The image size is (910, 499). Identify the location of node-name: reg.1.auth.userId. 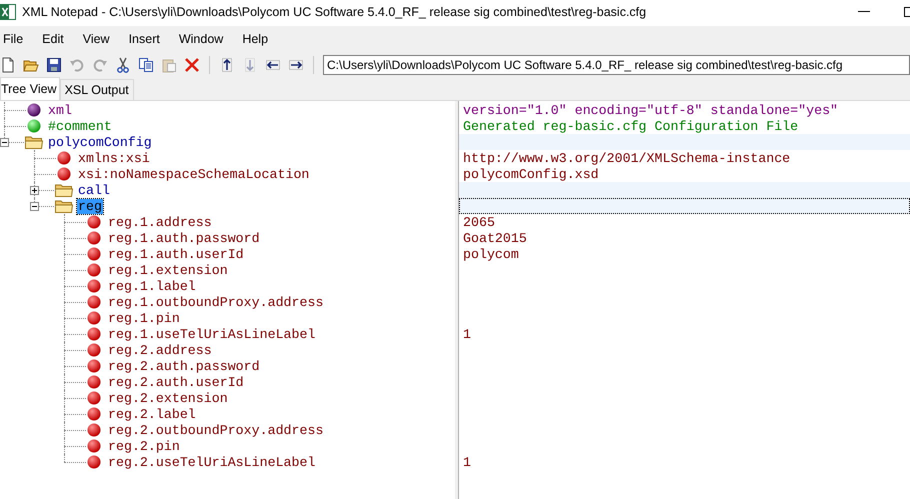
(176, 254).